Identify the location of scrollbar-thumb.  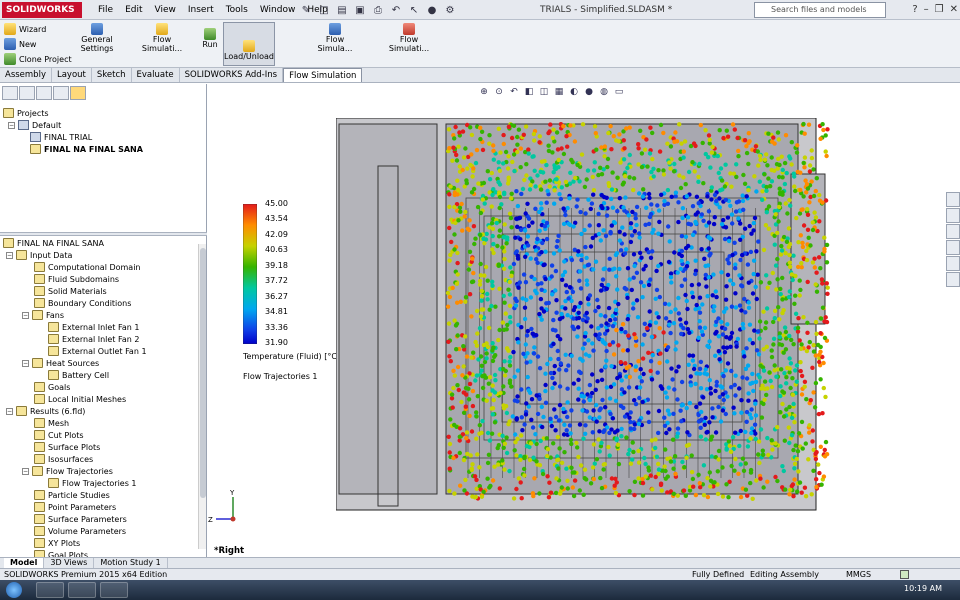
(203, 373).